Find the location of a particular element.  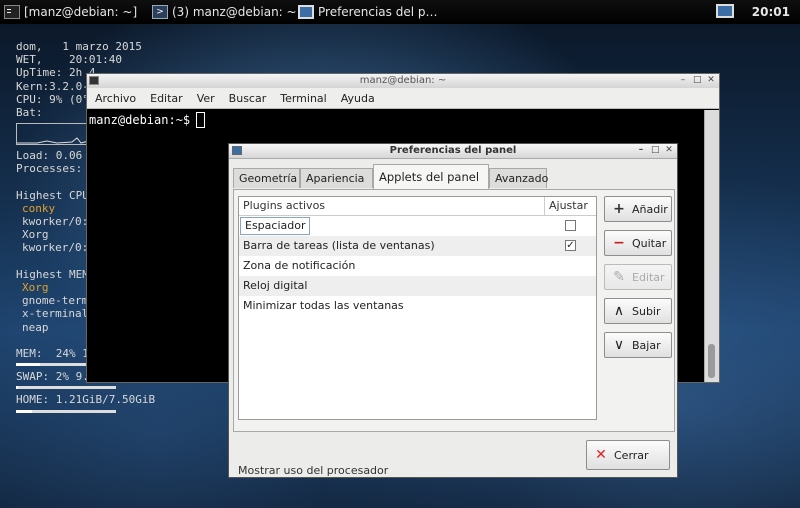

terminal-prompt: manz@debian:~$ is located at coordinates (403, 120).